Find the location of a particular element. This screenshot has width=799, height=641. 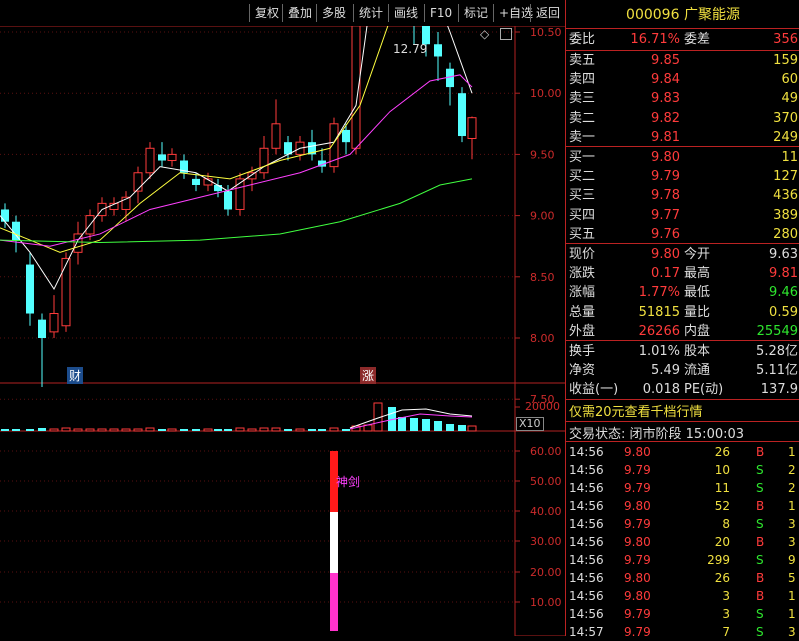

buy-level-5: 买五 9.76 280 is located at coordinates (683, 234).